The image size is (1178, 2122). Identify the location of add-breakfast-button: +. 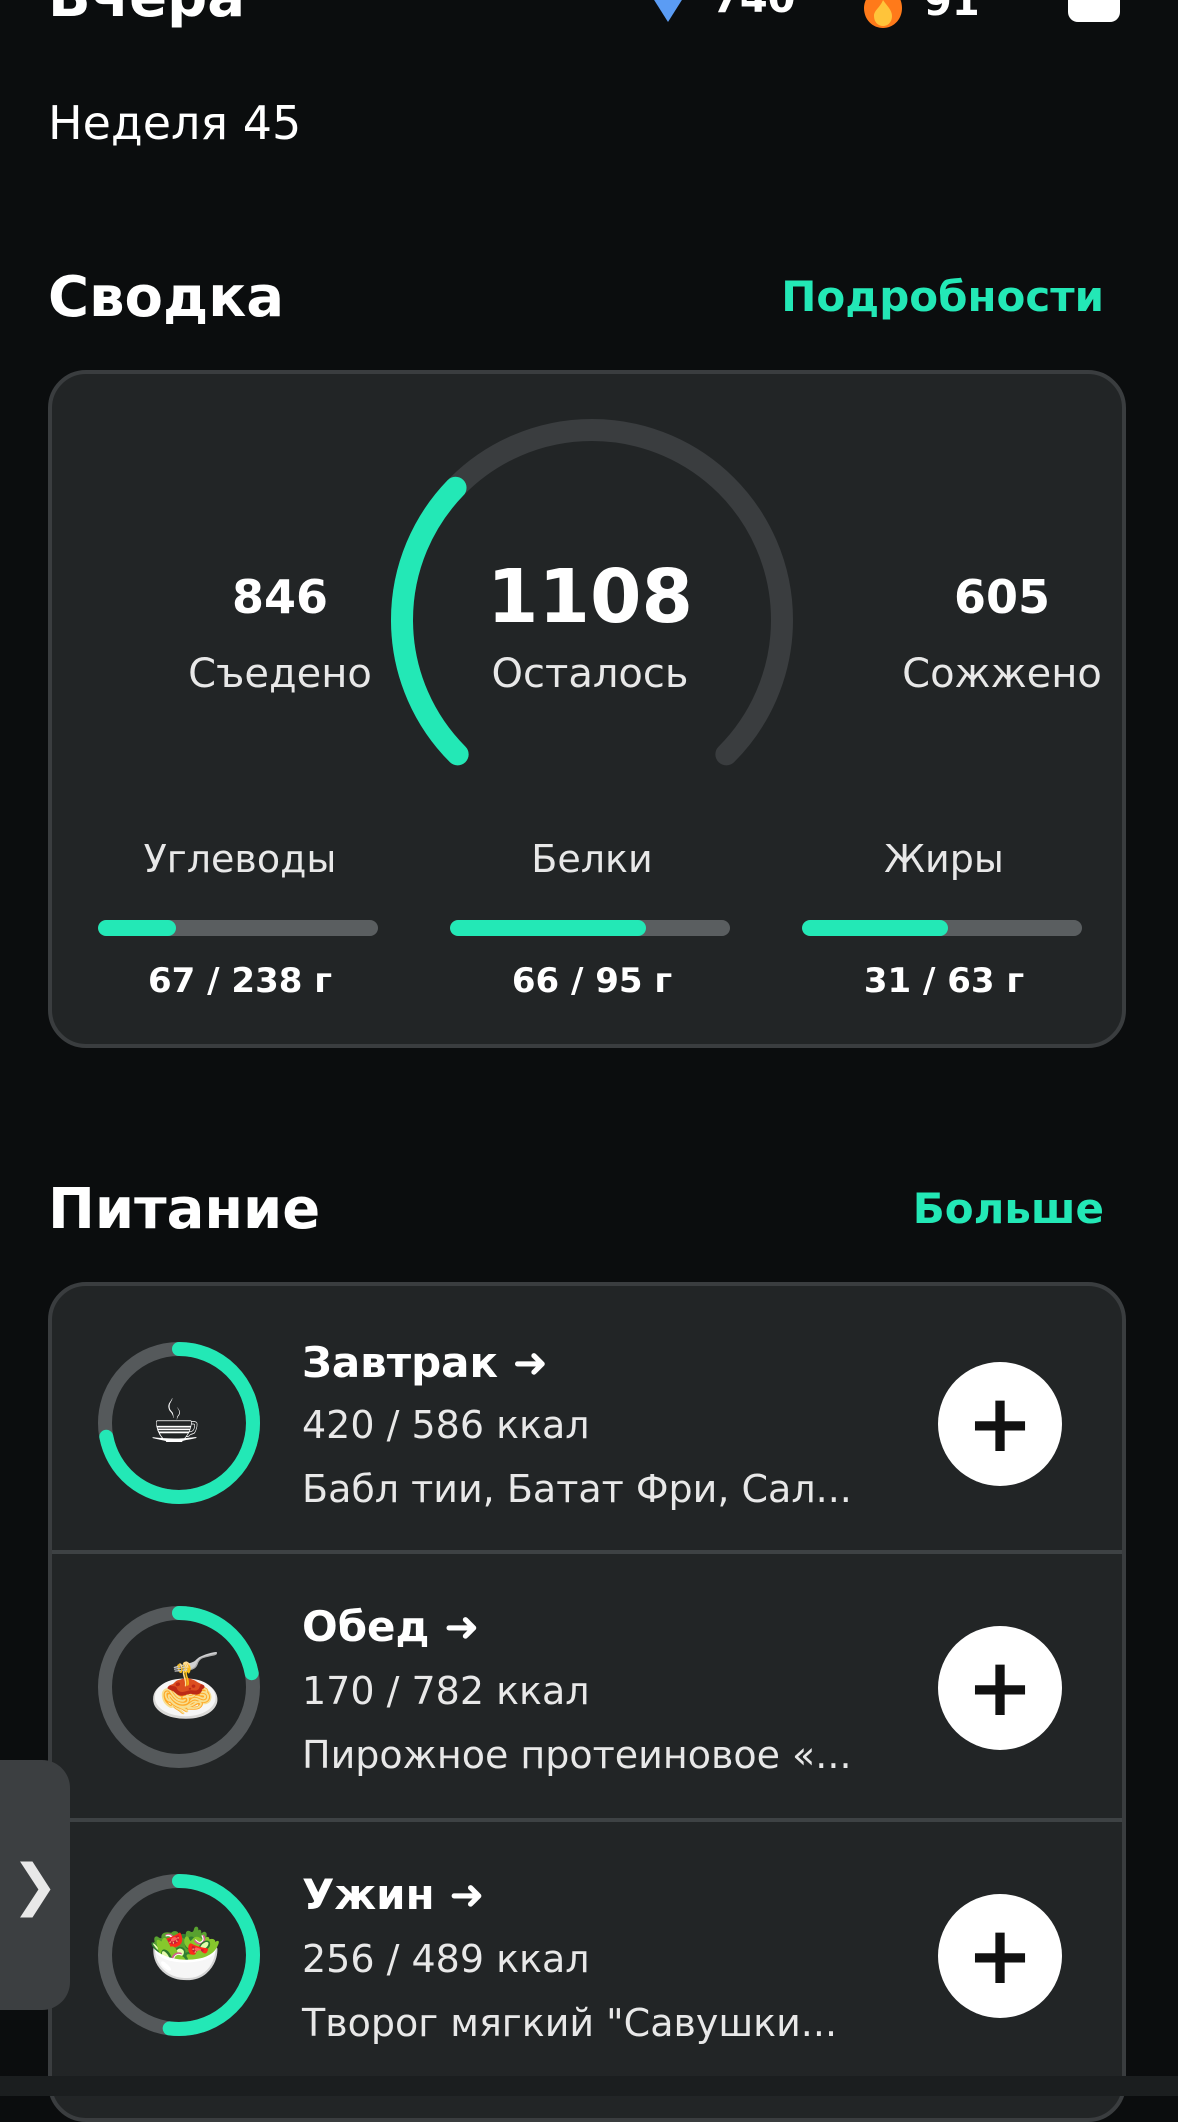
(1000, 1424).